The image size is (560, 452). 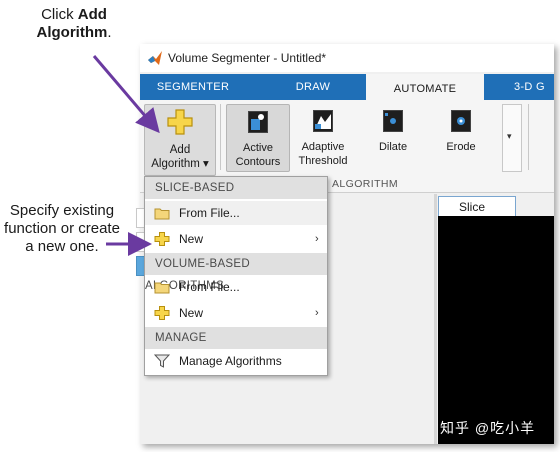 What do you see at coordinates (126, 155) in the screenshot?
I see `callout-arrows` at bounding box center [126, 155].